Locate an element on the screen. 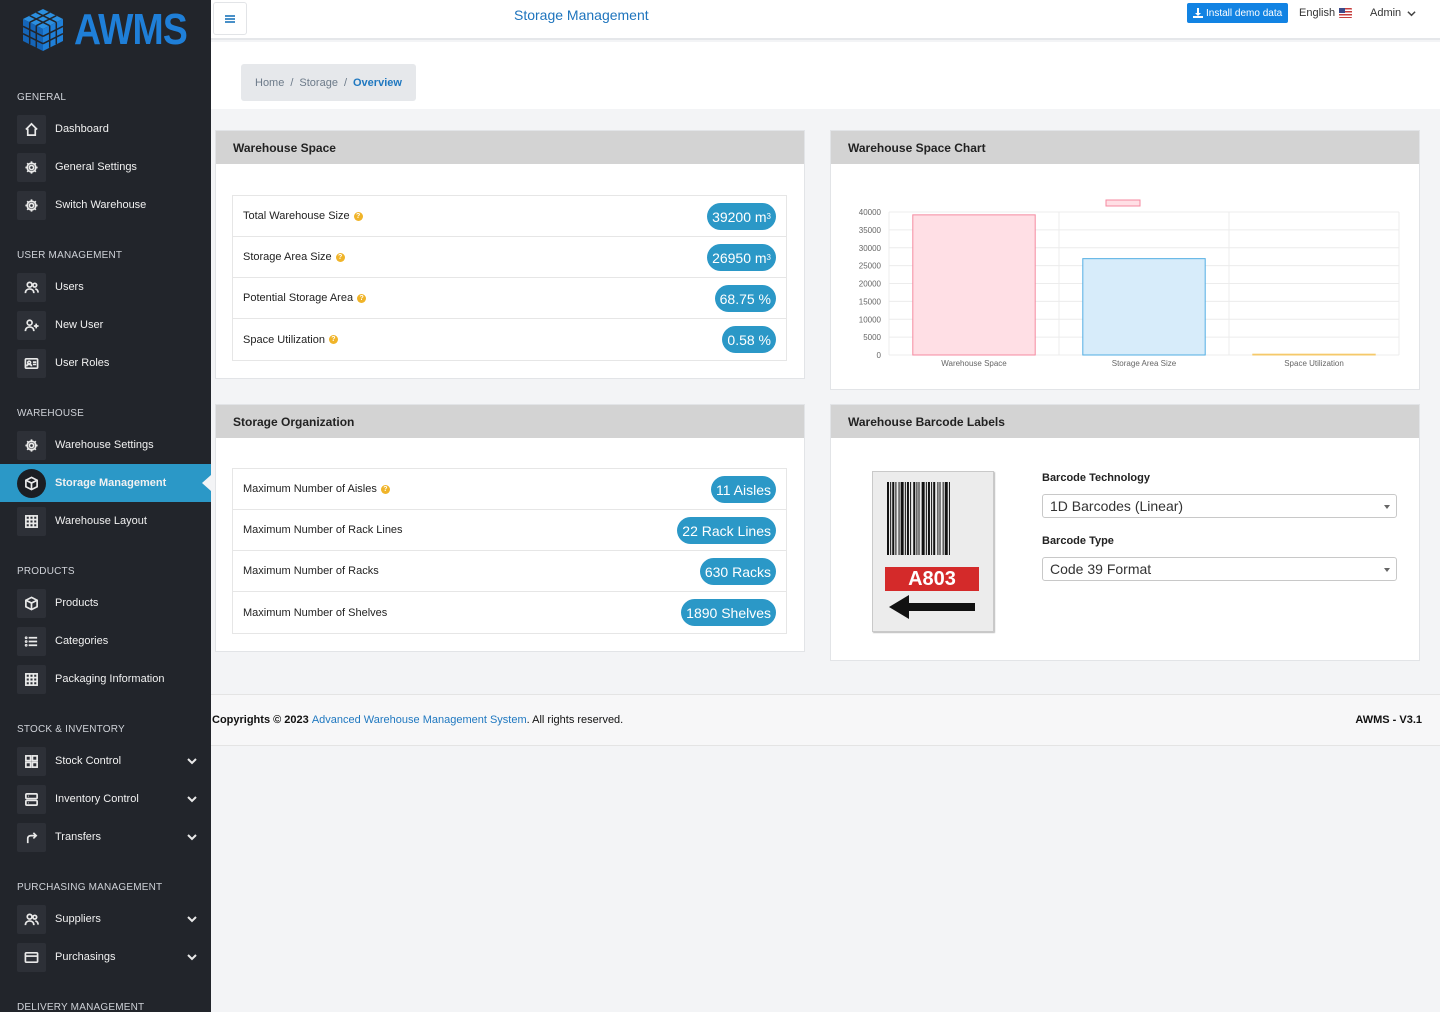 The width and height of the screenshot is (1440, 1012). stat-value-badge: 68.75 % is located at coordinates (745, 298).